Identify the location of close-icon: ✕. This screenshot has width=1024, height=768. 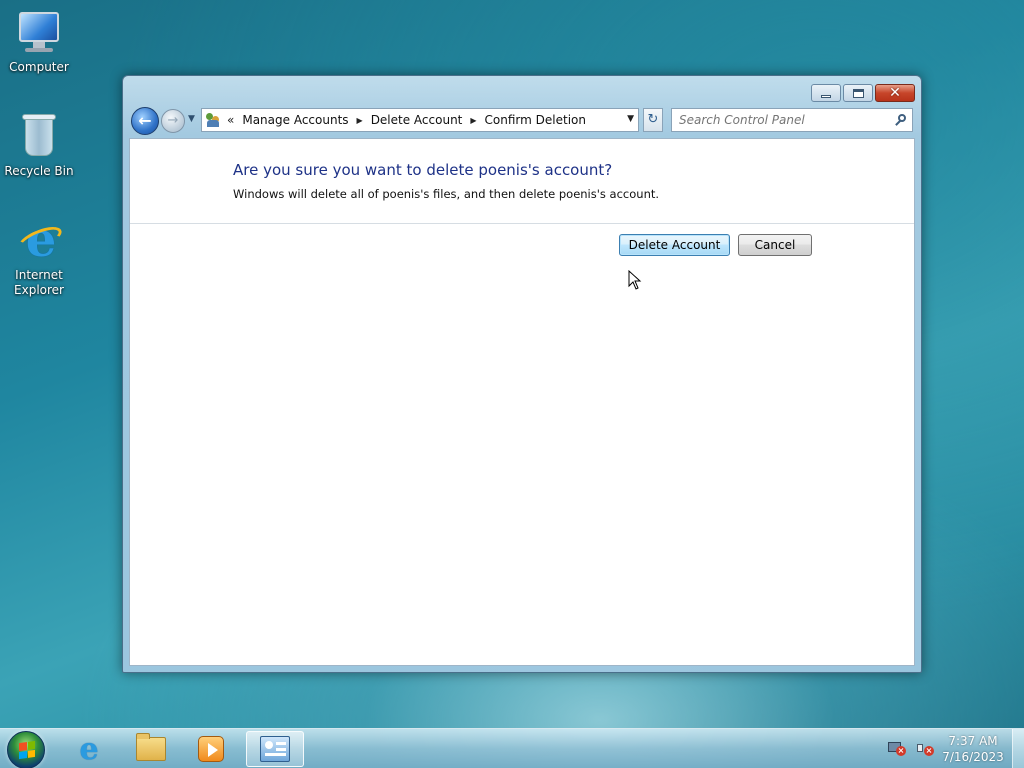
(895, 93).